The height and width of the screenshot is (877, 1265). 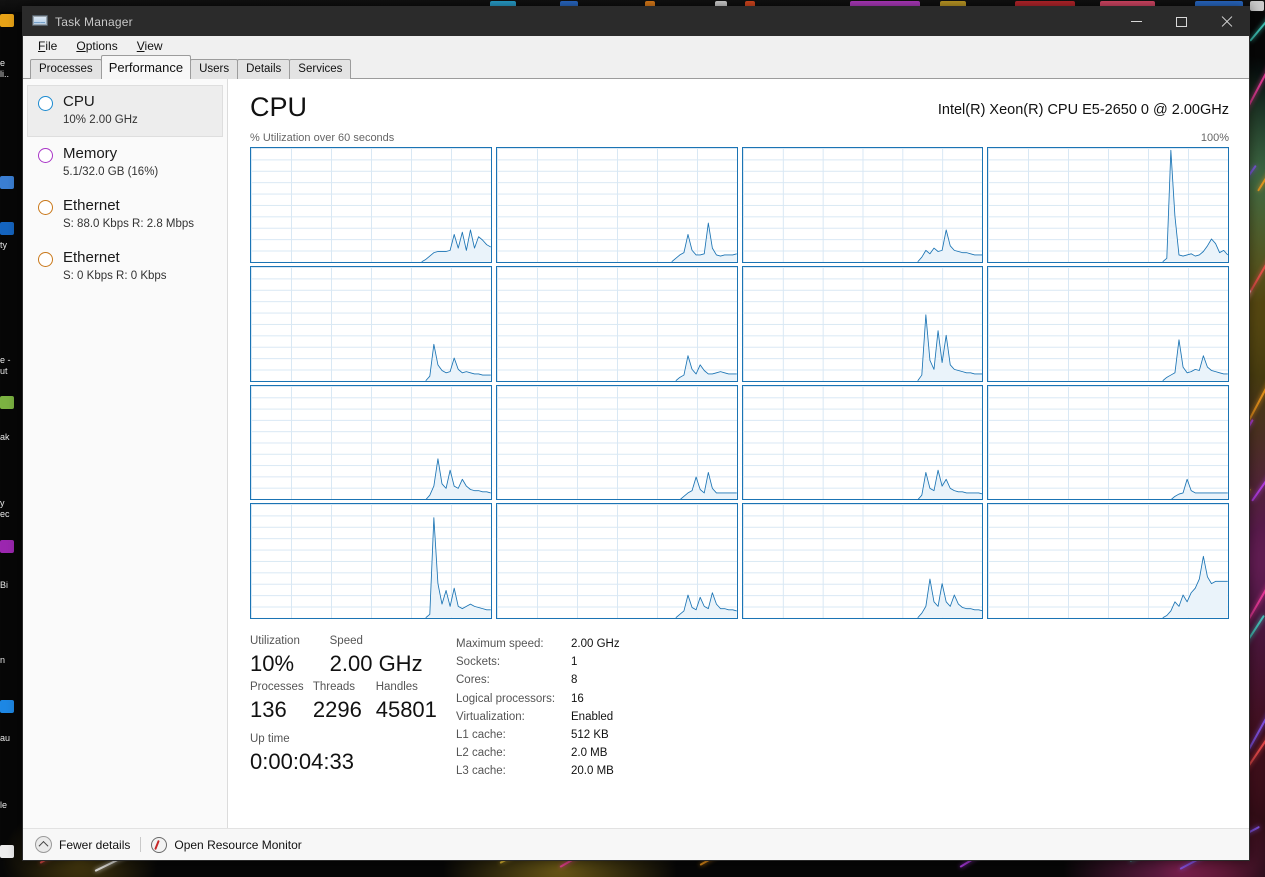 I want to click on sidebar-item-ethernet-3: Ethernet S: 0 Kbps R: 0 Kbps, so click(x=125, y=267).